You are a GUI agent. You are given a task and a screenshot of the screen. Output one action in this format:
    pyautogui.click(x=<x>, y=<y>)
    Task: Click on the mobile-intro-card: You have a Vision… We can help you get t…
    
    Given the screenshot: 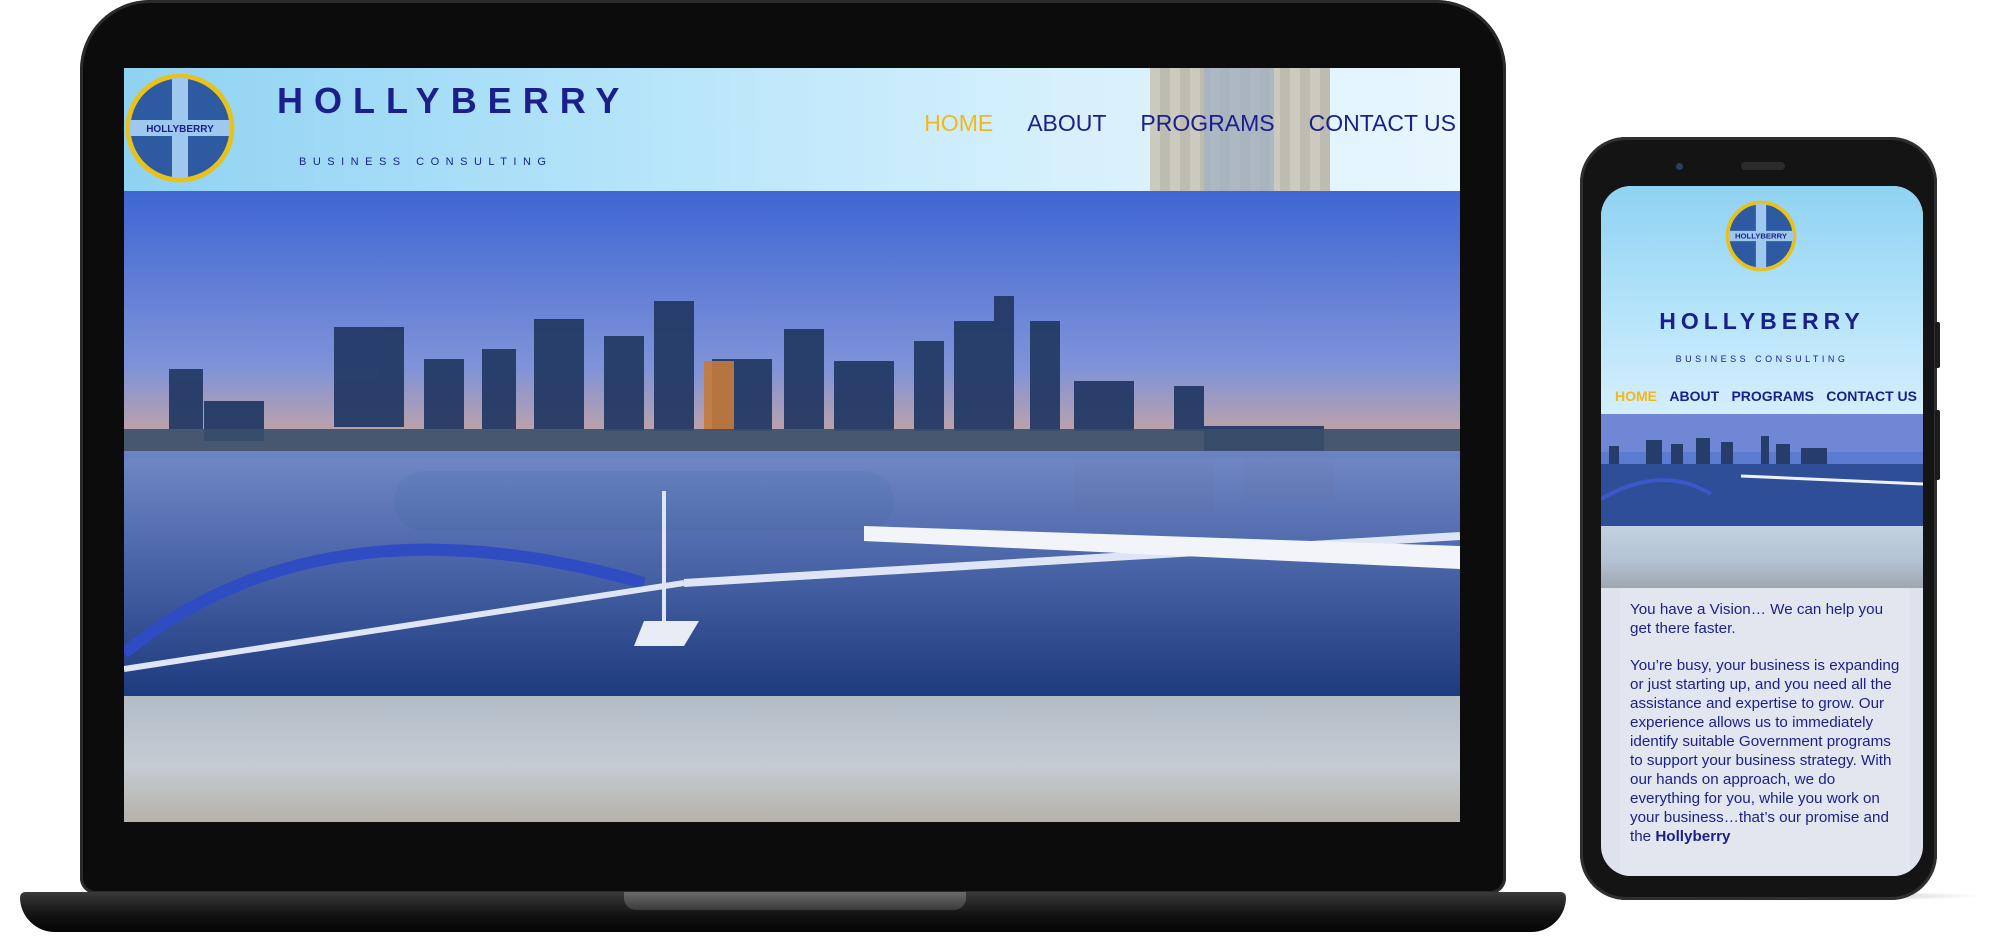 What is the action you would take?
    pyautogui.click(x=1765, y=732)
    